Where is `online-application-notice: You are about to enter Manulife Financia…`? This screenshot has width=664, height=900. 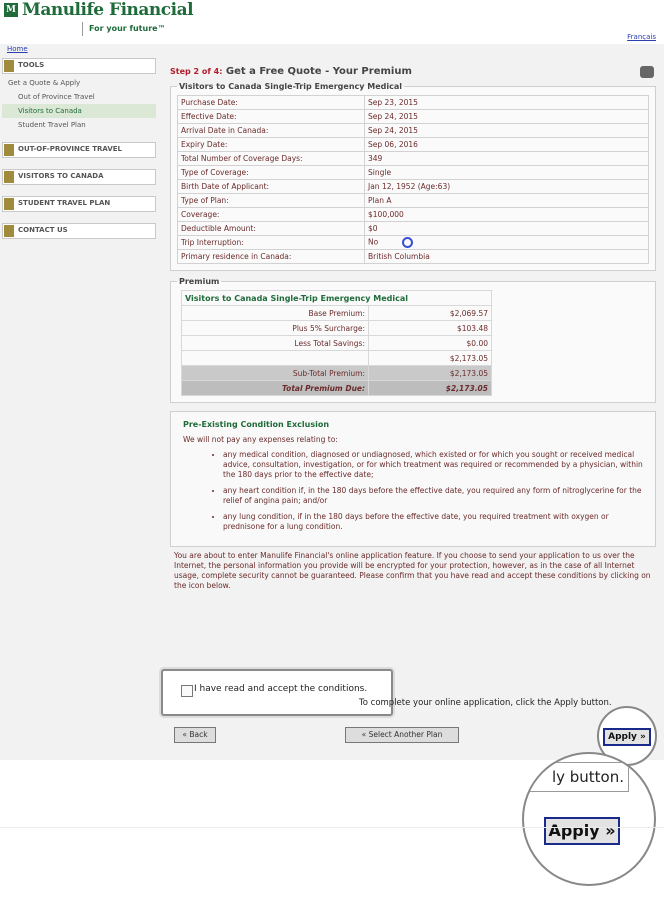
online-application-notice: You are about to enter Manulife Financia… is located at coordinates (412, 570).